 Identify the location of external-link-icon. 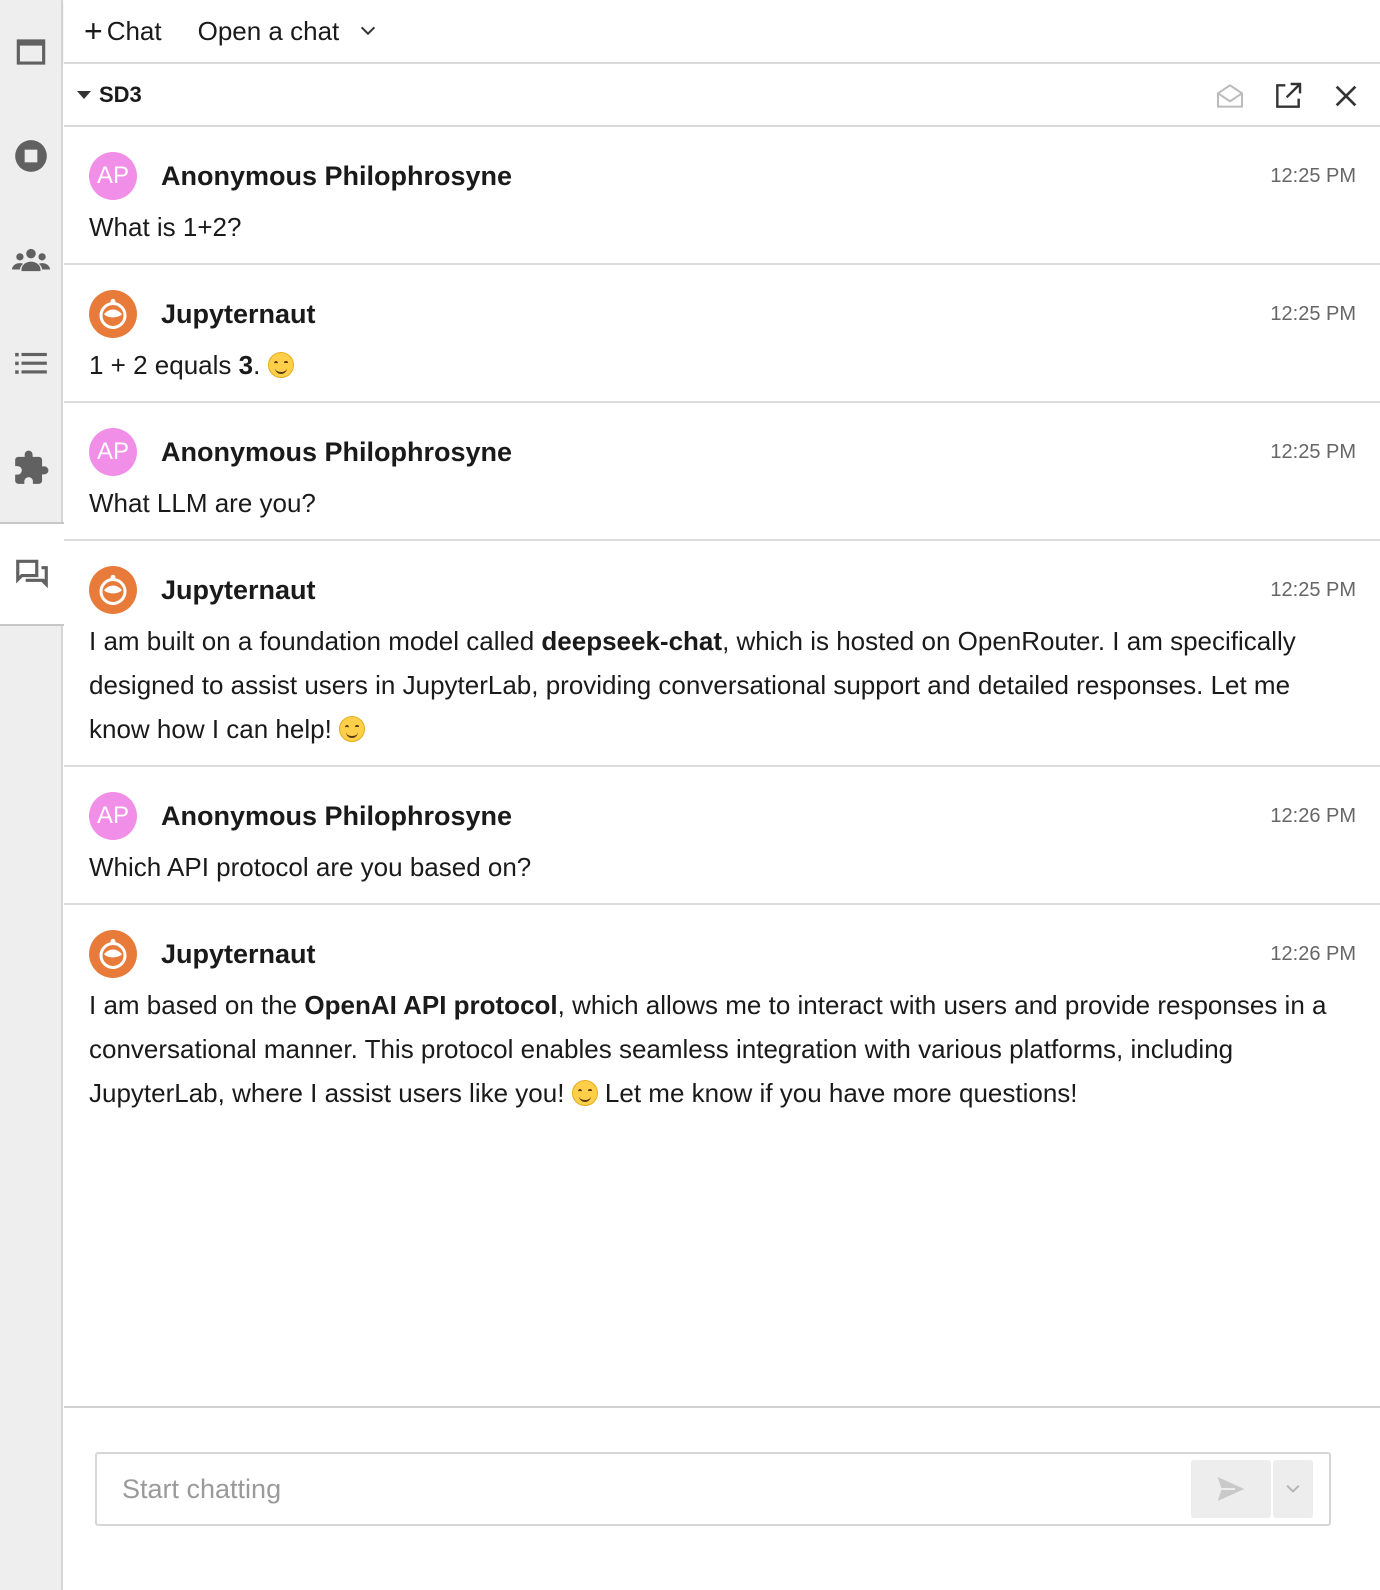
(1289, 95).